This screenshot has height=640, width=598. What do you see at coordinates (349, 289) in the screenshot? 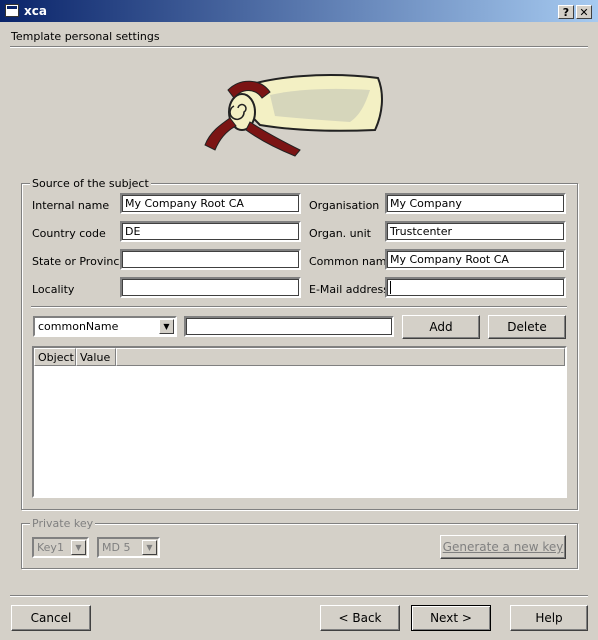
I see `email-label: E-Mail address` at bounding box center [349, 289].